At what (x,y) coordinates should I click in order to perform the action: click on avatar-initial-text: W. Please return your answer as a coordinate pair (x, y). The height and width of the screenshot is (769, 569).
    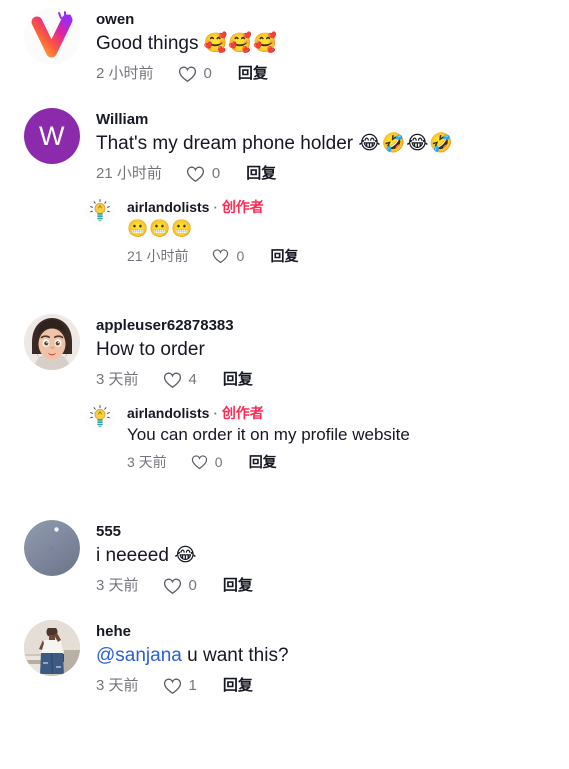
    Looking at the image, I should click on (52, 135).